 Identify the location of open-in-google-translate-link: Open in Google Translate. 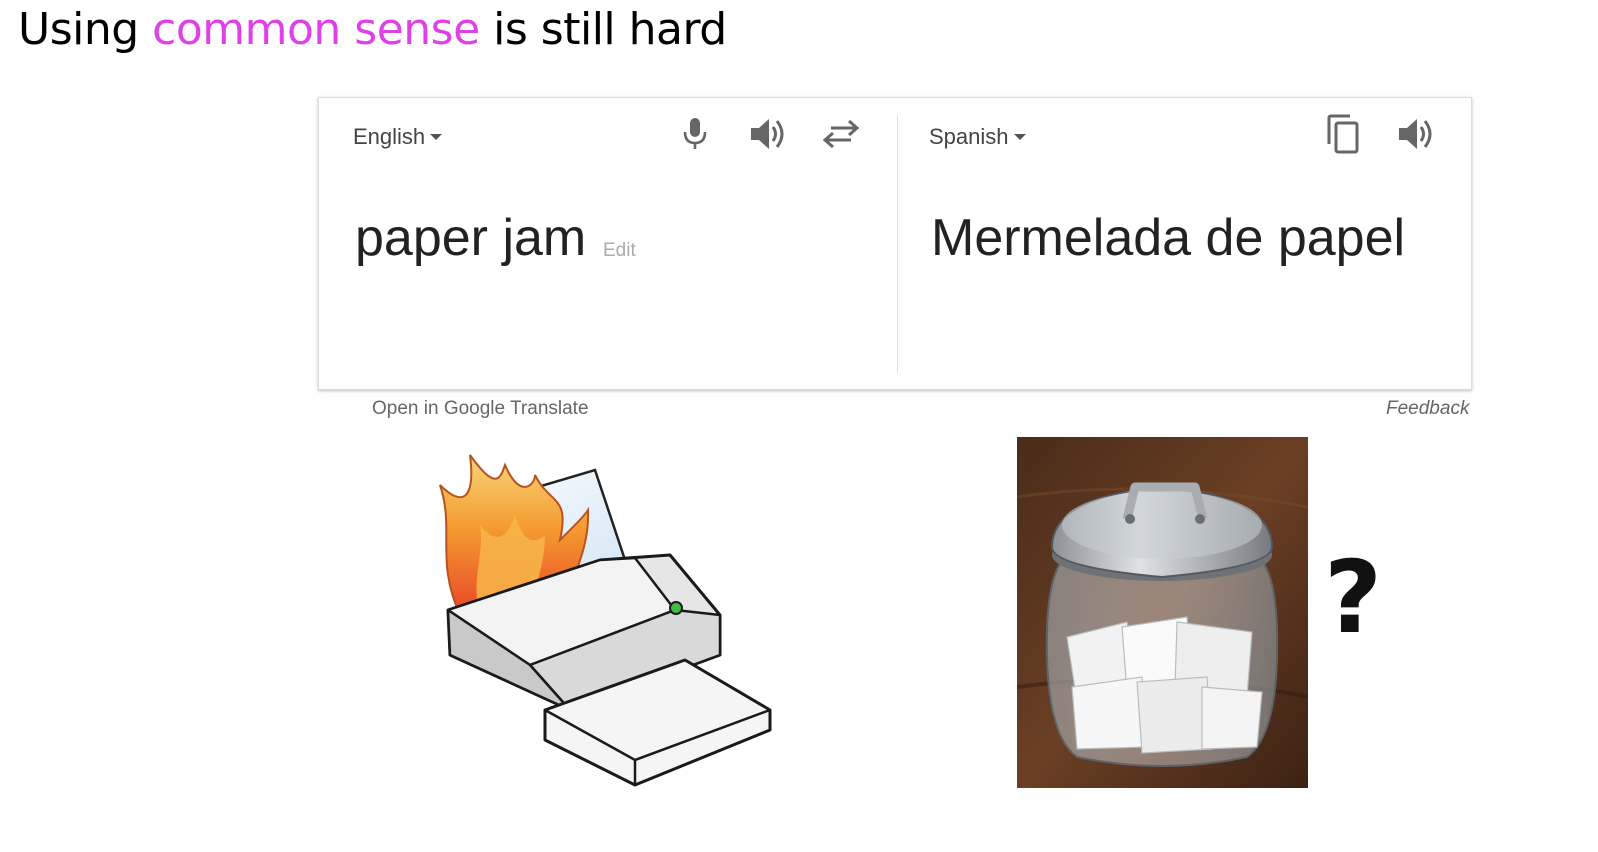
(480, 409).